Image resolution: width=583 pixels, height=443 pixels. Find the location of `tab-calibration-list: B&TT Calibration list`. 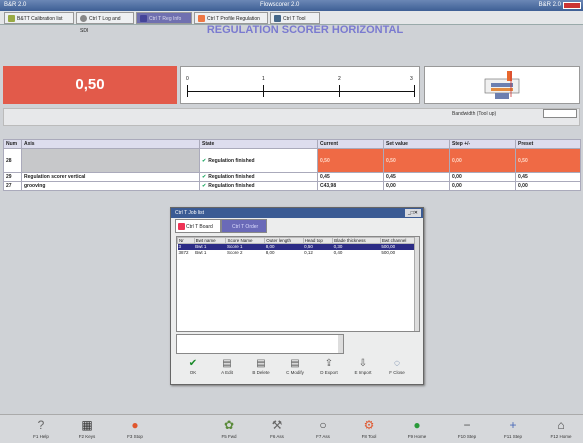

tab-calibration-list: B&TT Calibration list is located at coordinates (39, 18).